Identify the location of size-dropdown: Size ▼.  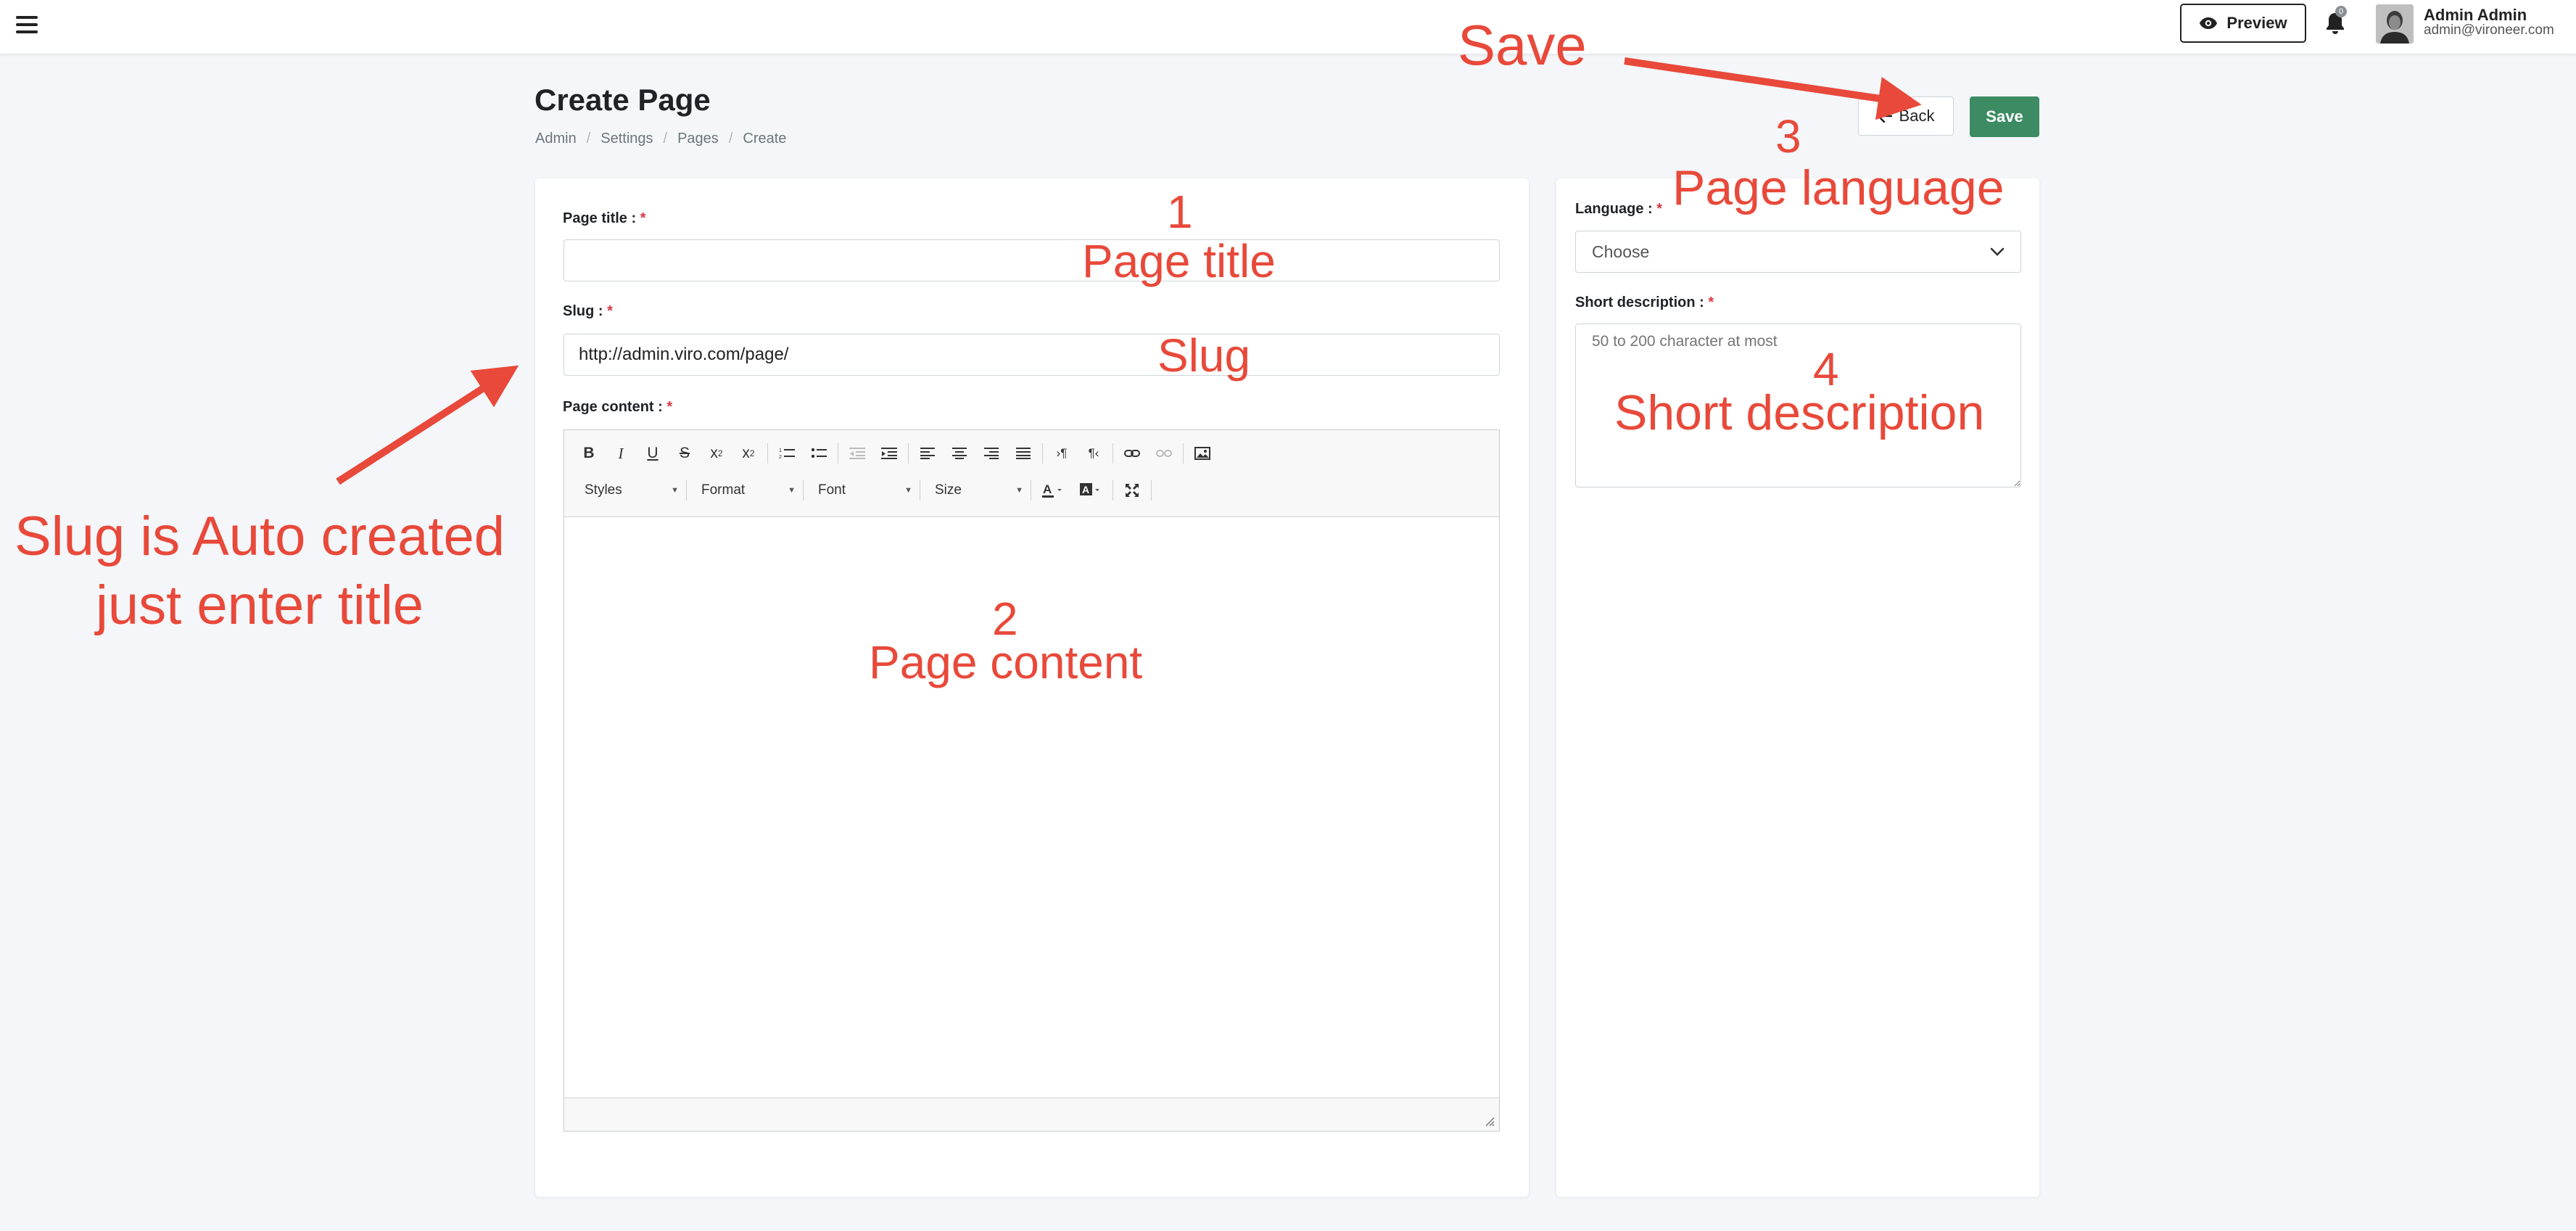
(976, 490).